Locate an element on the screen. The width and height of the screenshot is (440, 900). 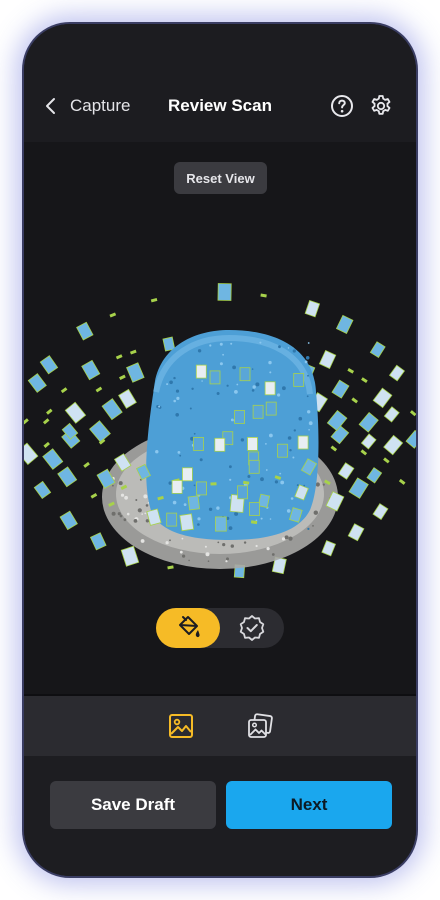
next-button: Next is located at coordinates (309, 805).